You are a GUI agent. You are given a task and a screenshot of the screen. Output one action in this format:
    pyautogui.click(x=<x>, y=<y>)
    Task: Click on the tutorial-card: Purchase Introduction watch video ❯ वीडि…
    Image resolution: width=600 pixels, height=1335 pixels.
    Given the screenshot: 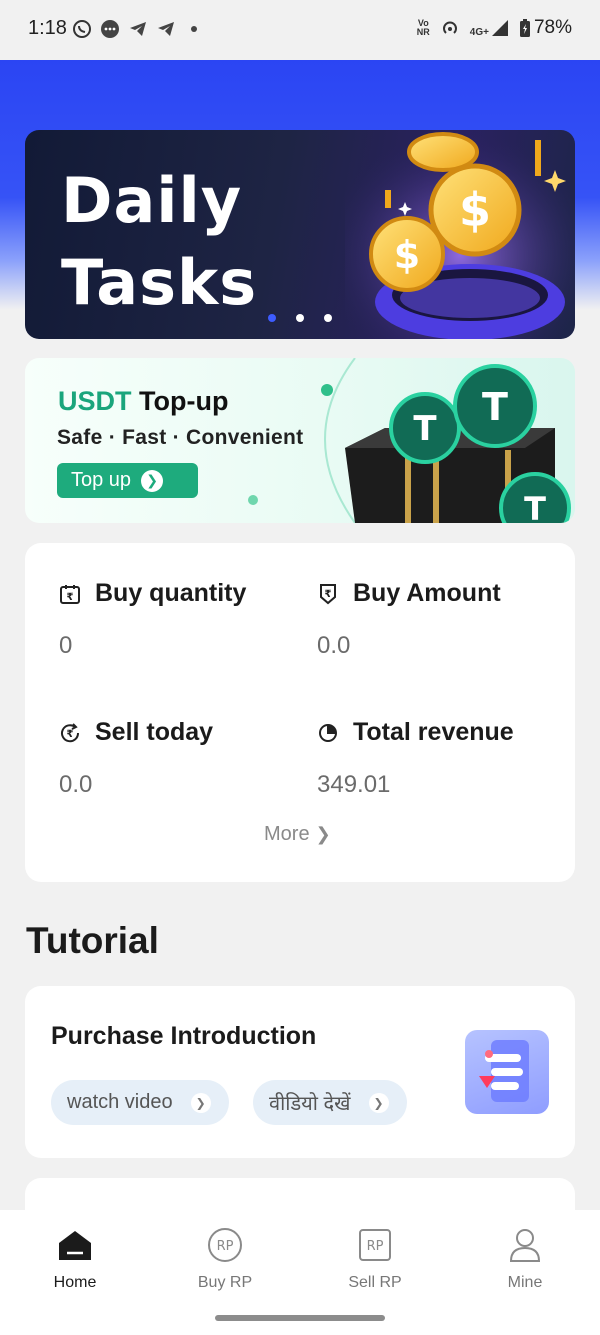 What is the action you would take?
    pyautogui.click(x=300, y=1072)
    